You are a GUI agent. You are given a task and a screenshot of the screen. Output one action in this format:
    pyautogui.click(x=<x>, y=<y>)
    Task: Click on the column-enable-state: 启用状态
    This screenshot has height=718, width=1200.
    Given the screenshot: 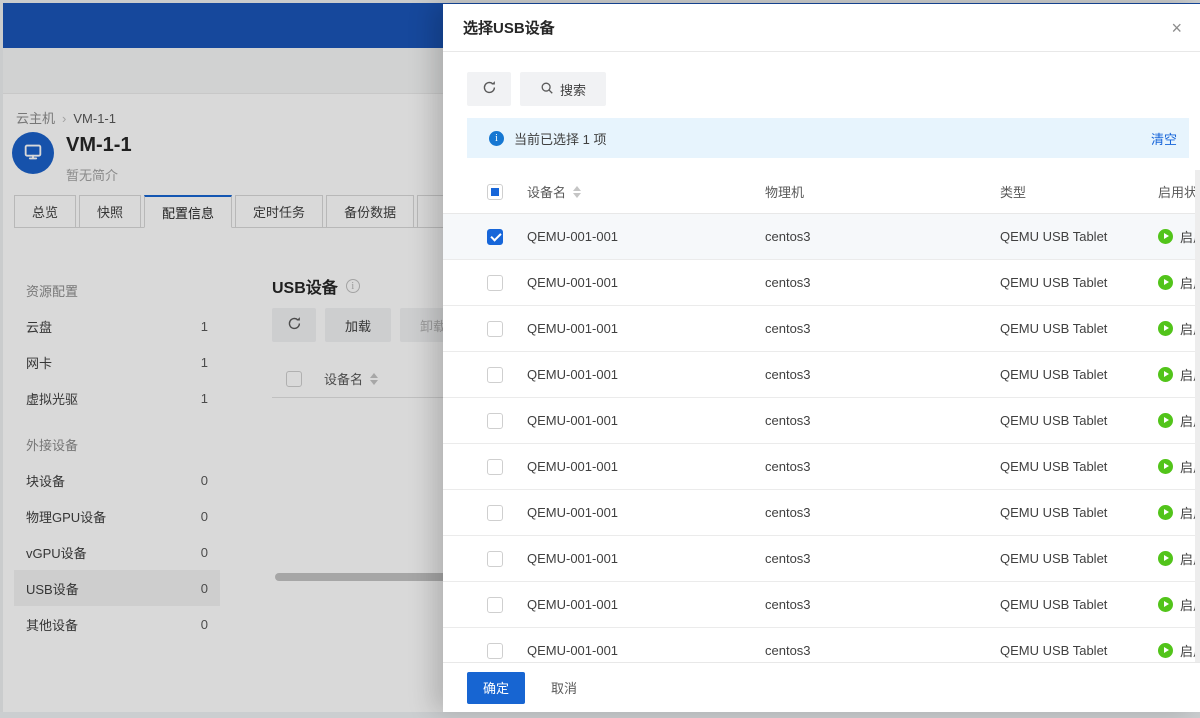 What is the action you would take?
    pyautogui.click(x=1179, y=192)
    